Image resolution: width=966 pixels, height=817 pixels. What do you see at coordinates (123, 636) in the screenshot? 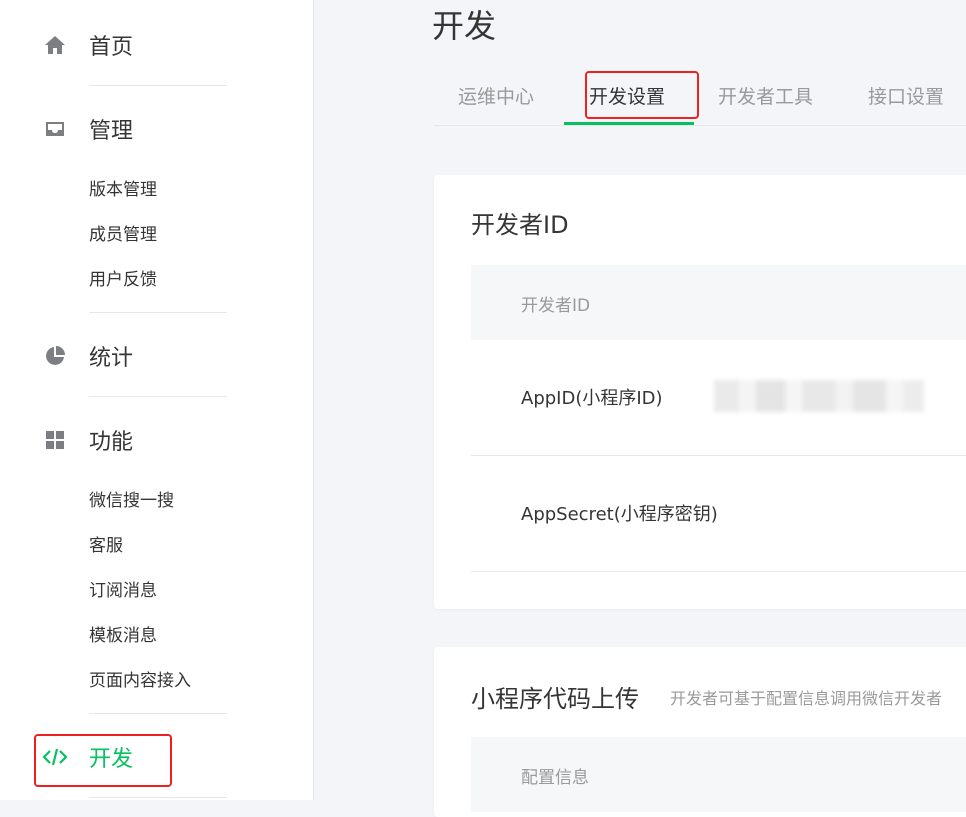
I see `nav-template-message: 模板消息` at bounding box center [123, 636].